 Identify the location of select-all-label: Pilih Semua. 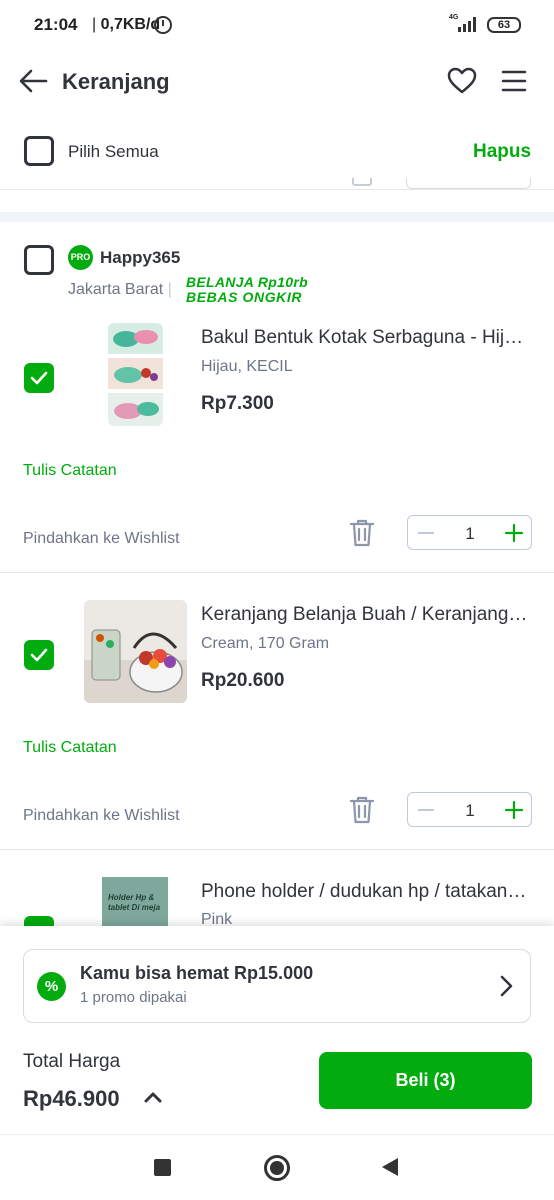
(113, 151).